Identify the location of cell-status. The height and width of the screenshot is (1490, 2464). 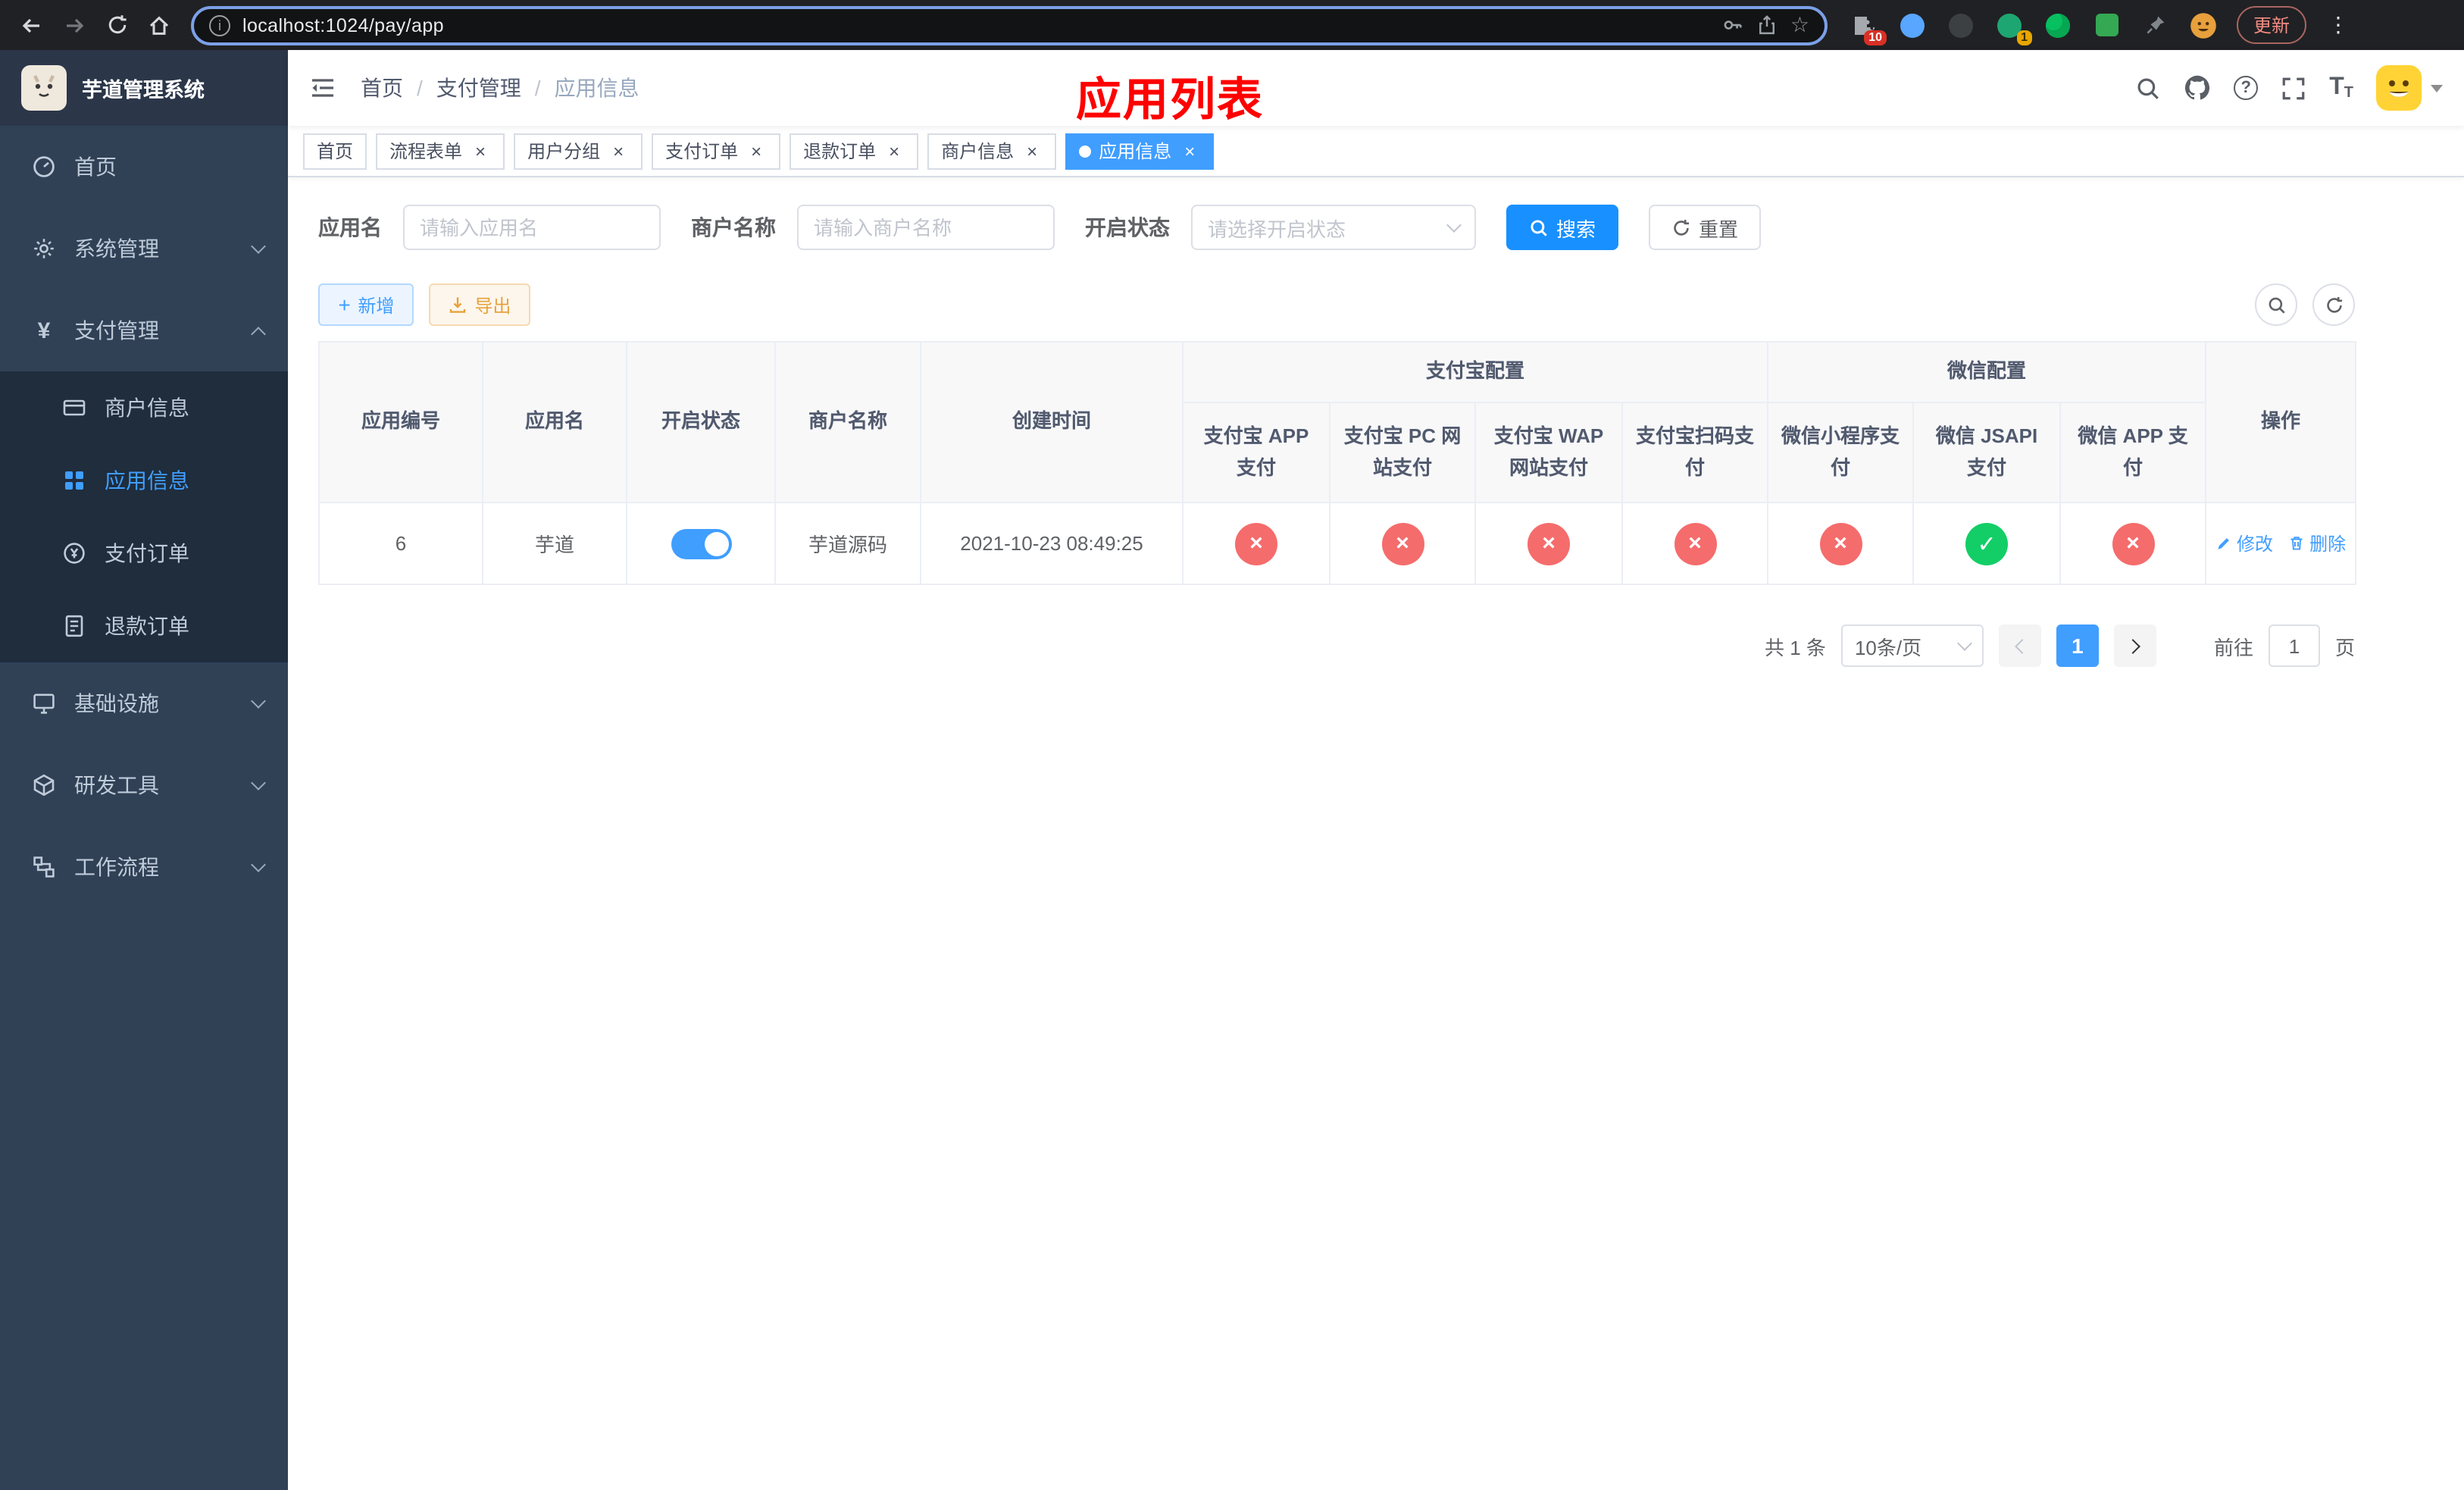
(701, 543).